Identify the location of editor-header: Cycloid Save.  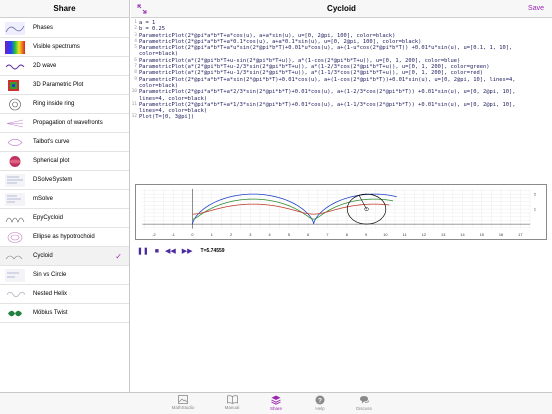
(341, 9).